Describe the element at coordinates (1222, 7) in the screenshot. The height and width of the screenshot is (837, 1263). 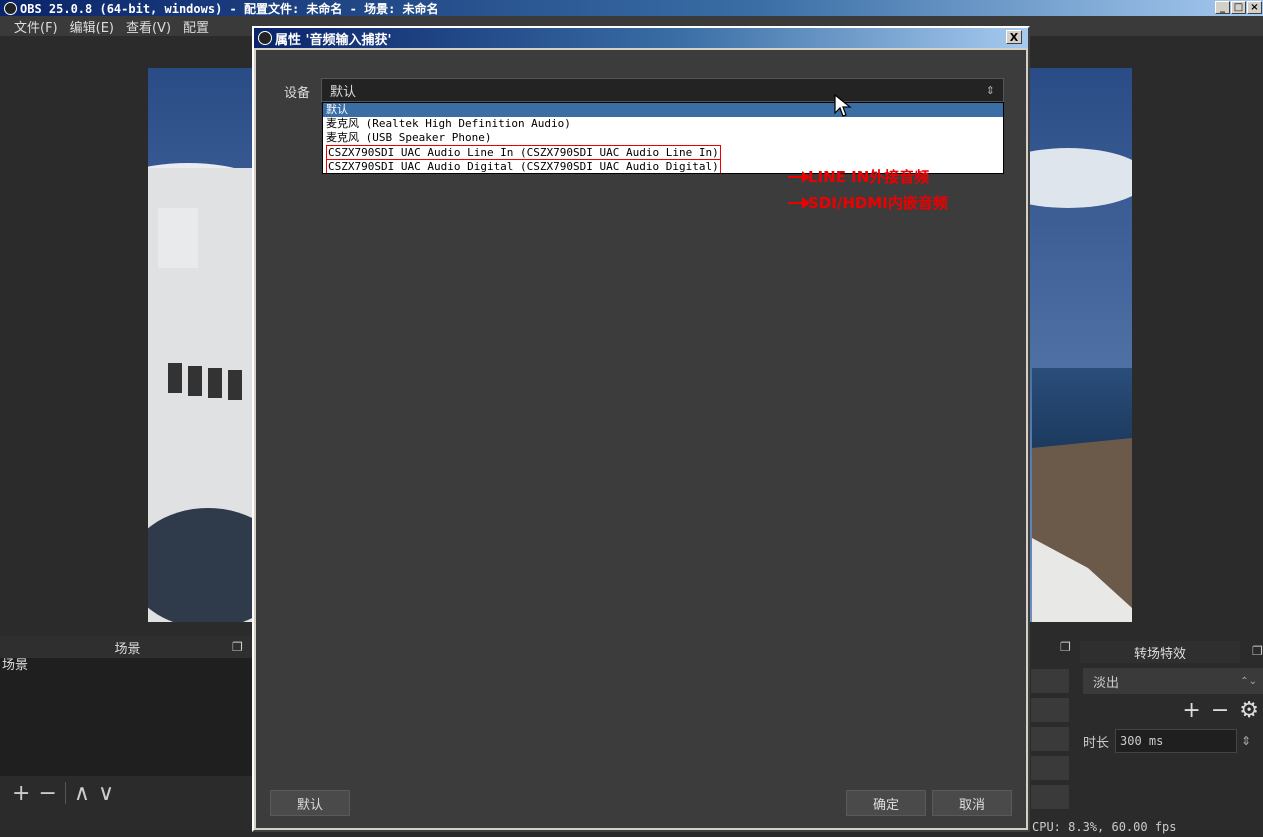
I see `minimize-button: _` at that location.